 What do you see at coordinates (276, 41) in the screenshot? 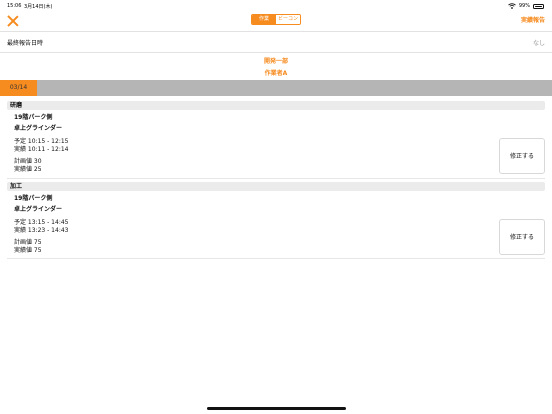
I see `last-report-row: 最終報告日時 なし` at bounding box center [276, 41].